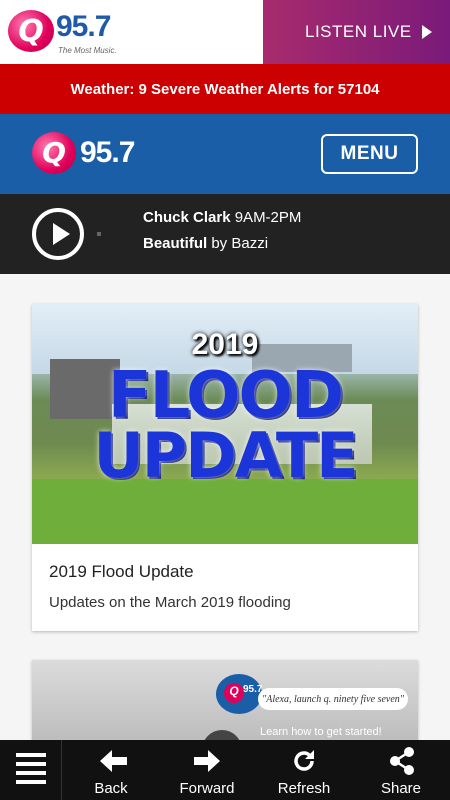 This screenshot has height=800, width=450. What do you see at coordinates (304, 788) in the screenshot?
I see `refresh-label: Refresh` at bounding box center [304, 788].